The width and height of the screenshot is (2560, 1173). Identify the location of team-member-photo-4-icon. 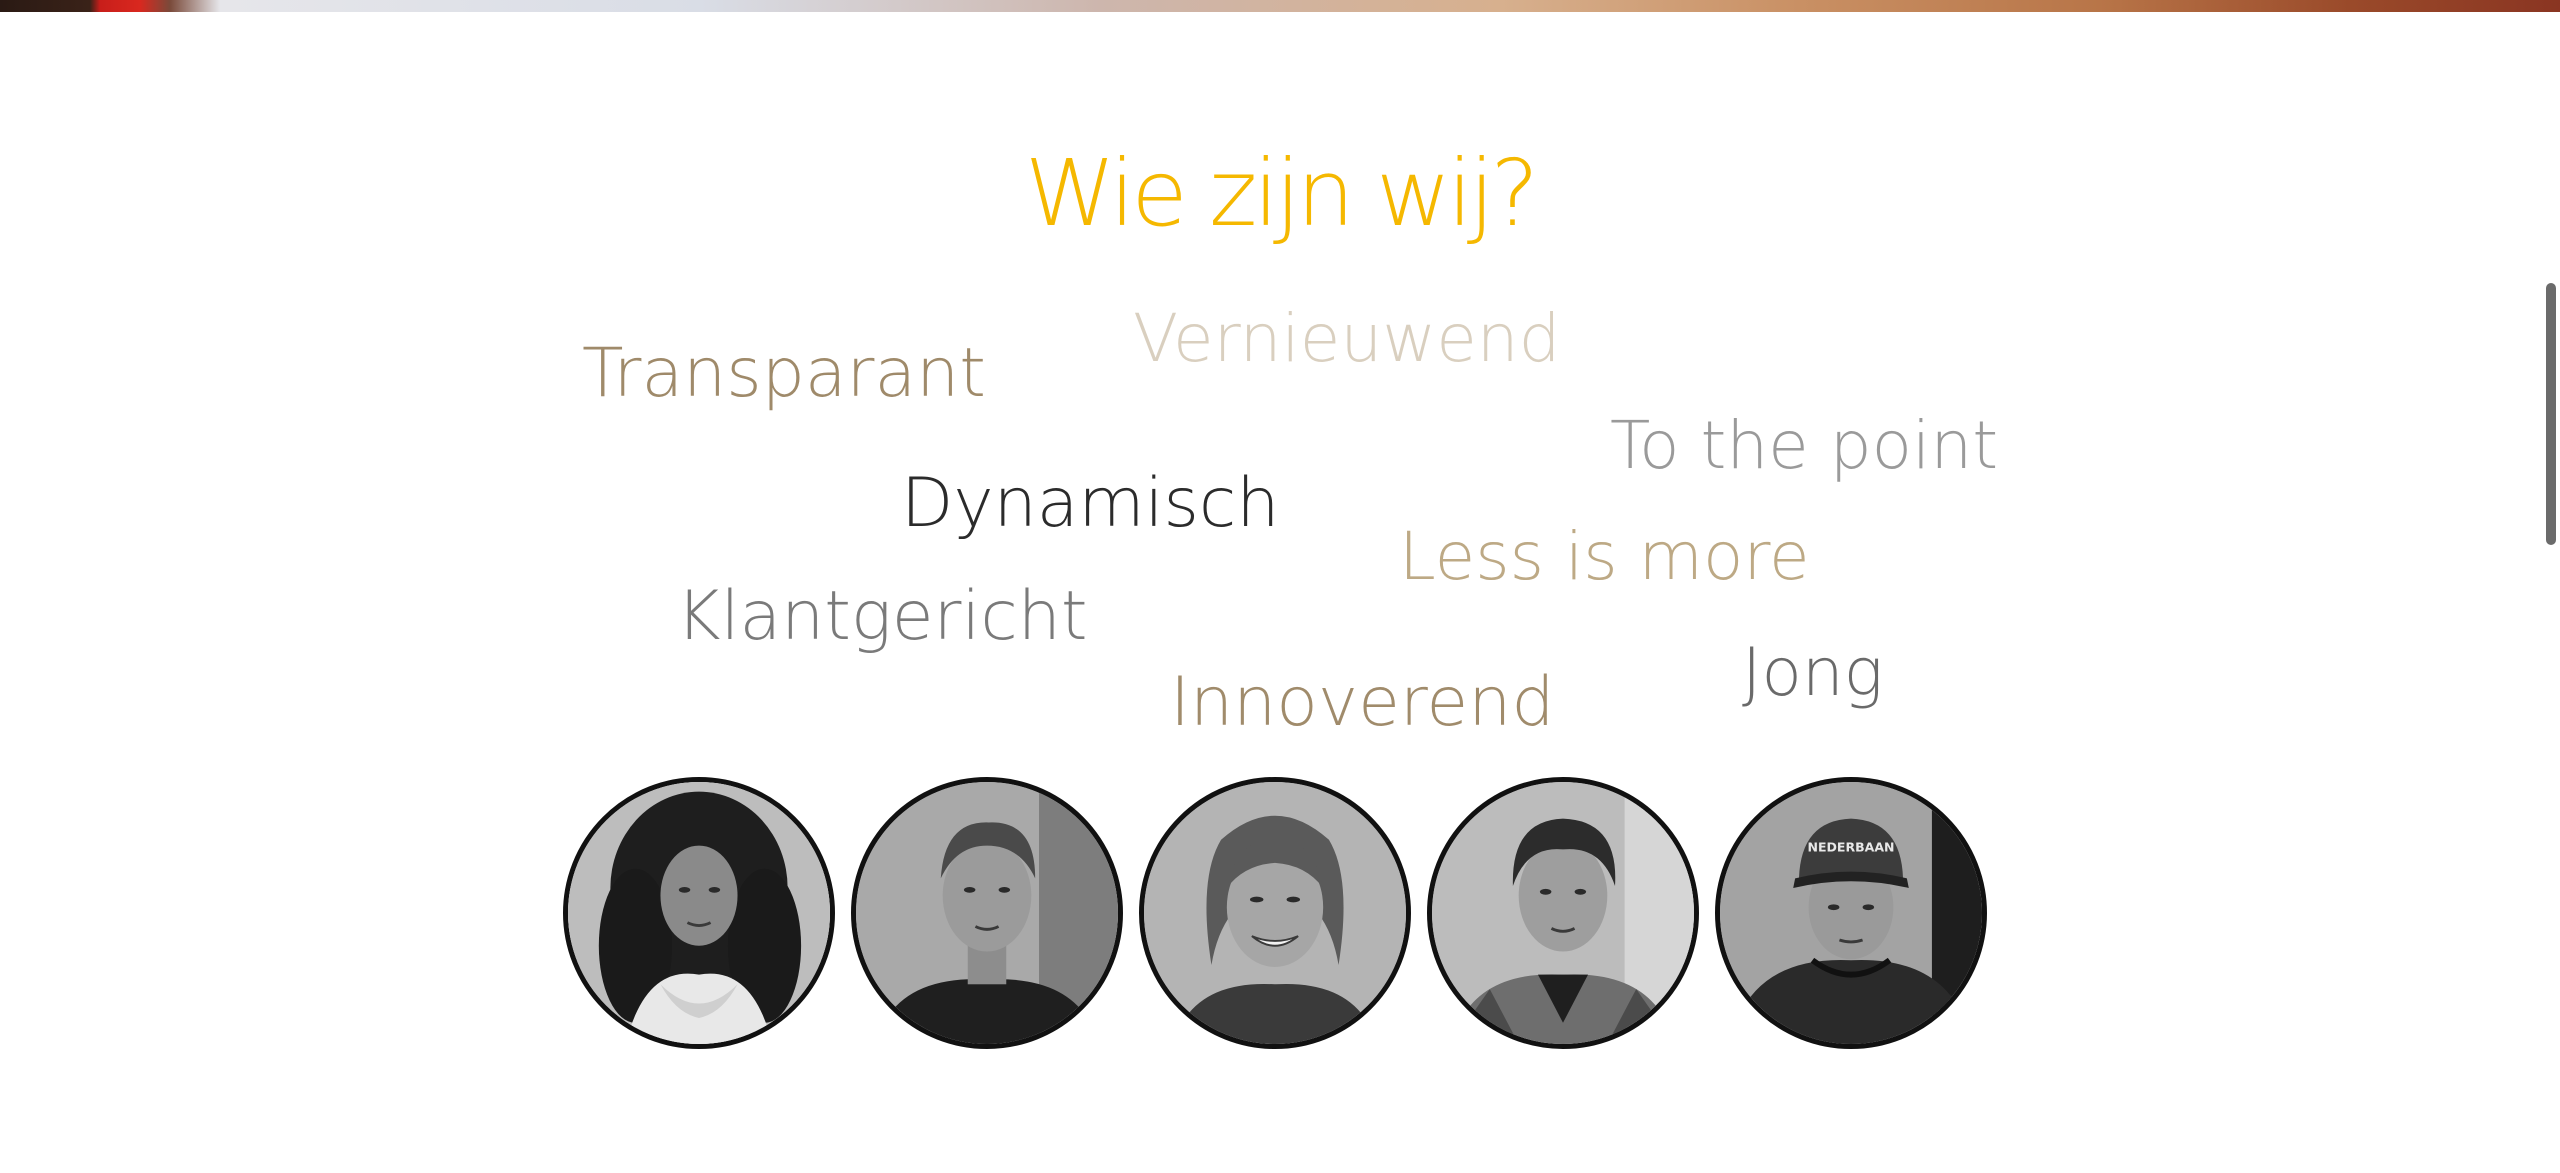
(1563, 913).